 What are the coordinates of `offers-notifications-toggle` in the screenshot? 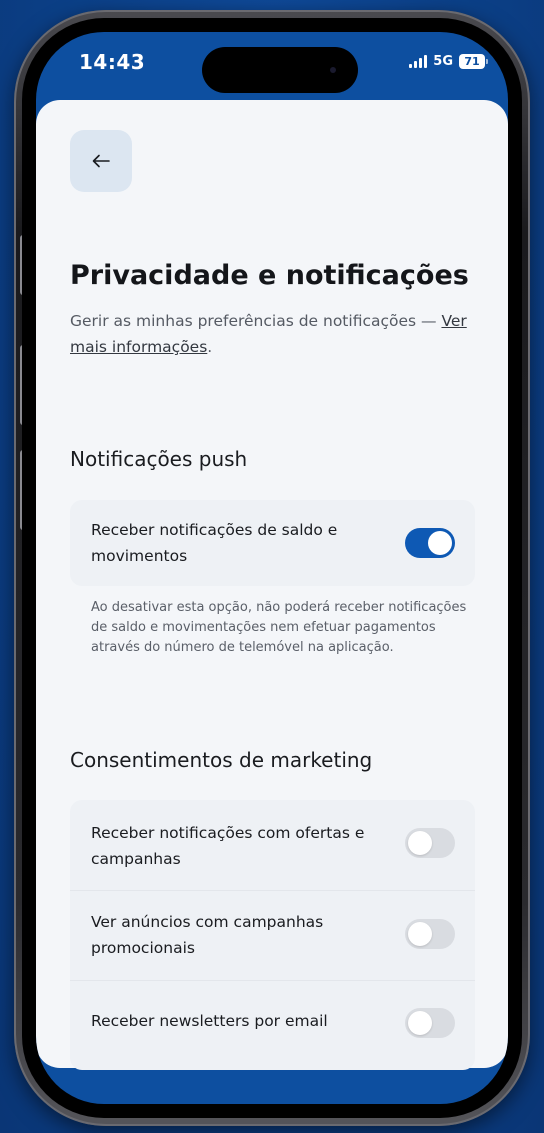 It's located at (430, 843).